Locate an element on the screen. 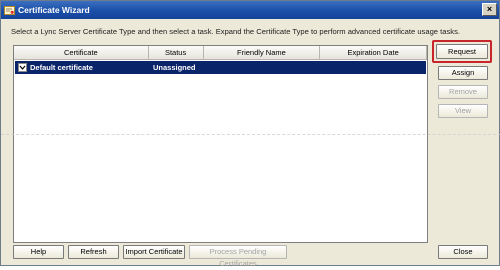 The image size is (500, 270). column-header-friendly-name: Friendly Name is located at coordinates (262, 53).